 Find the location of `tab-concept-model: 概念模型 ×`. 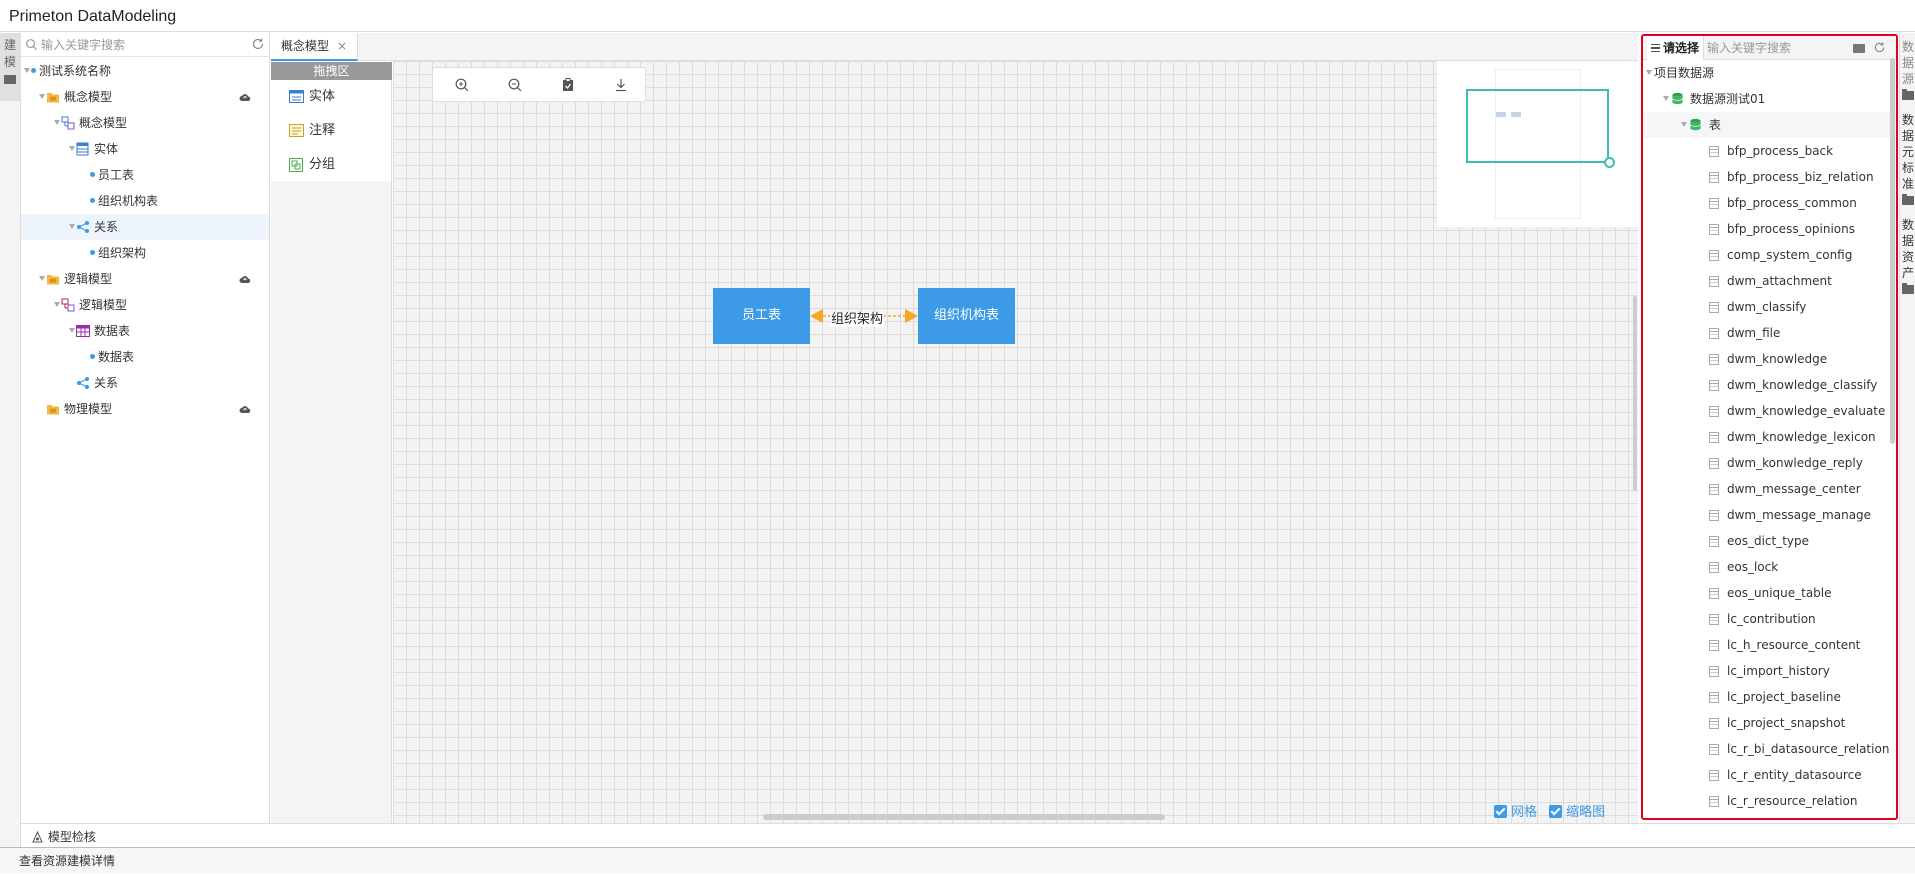

tab-concept-model: 概念模型 × is located at coordinates (315, 47).